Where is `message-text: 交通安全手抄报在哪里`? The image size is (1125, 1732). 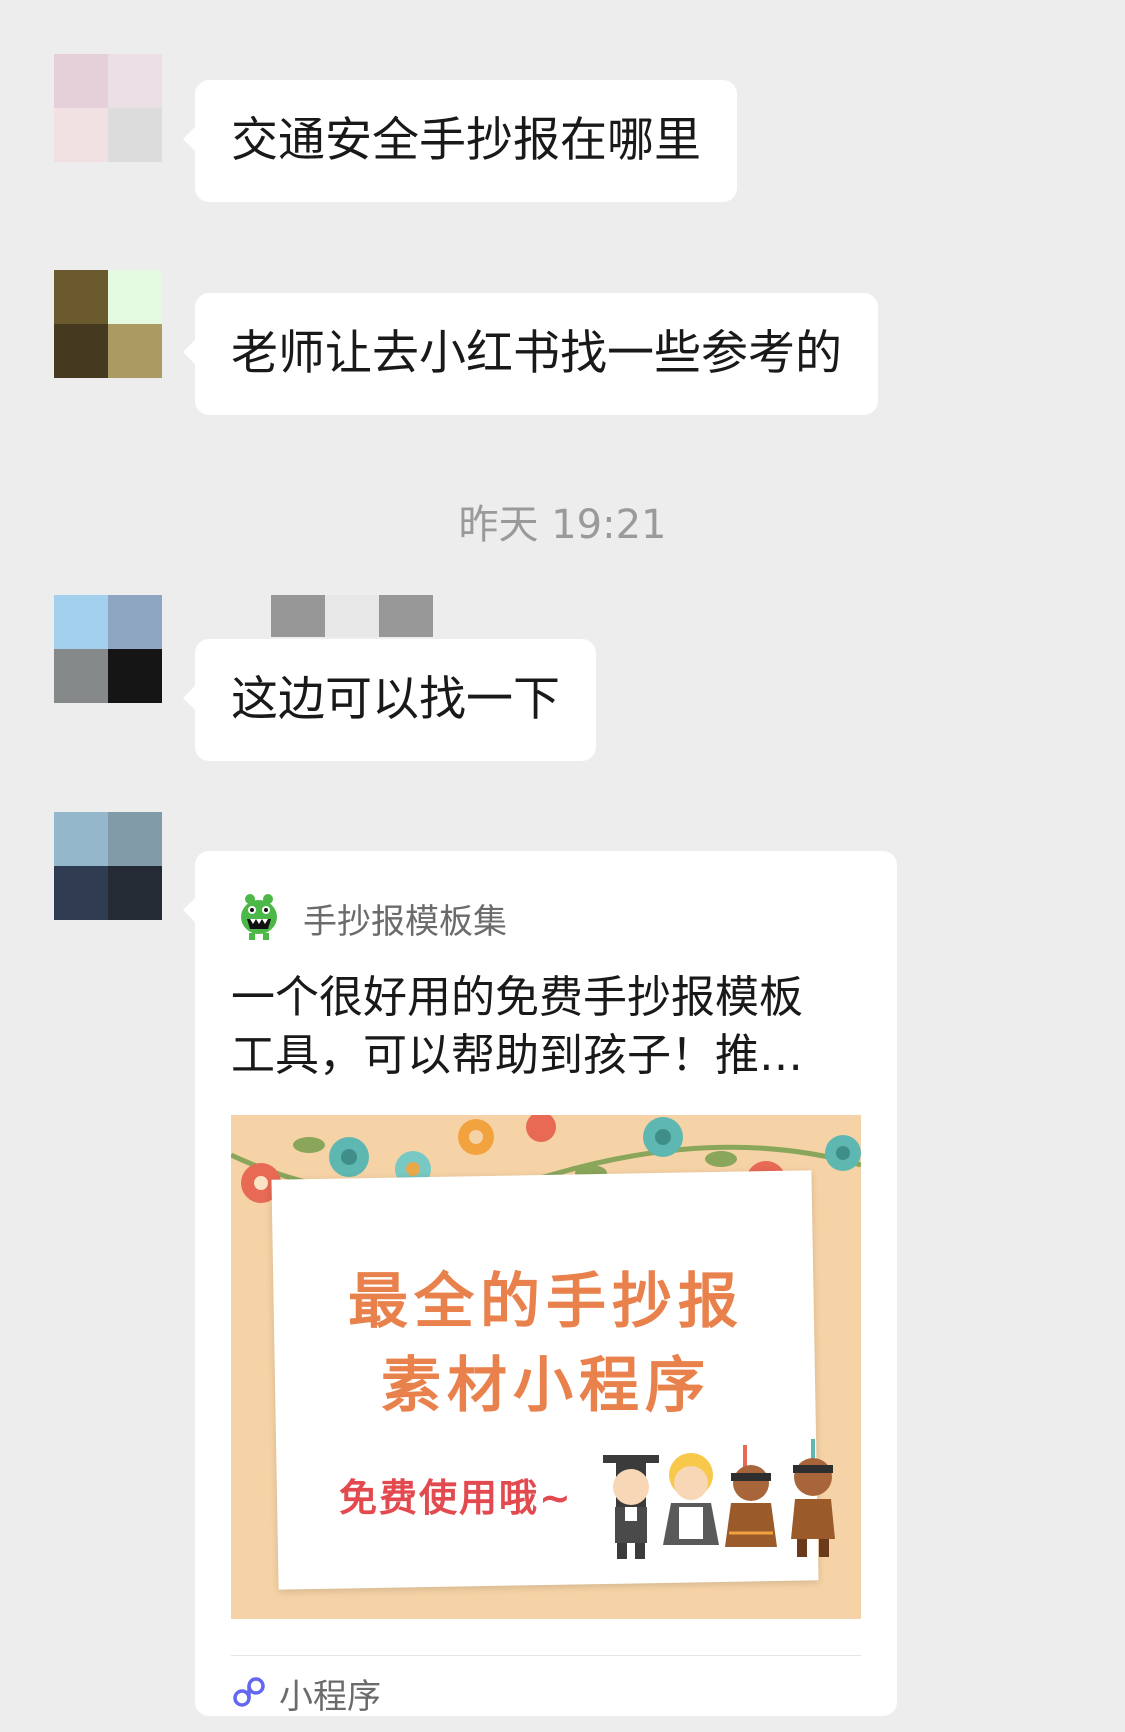 message-text: 交通安全手抄报在哪里 is located at coordinates (466, 140).